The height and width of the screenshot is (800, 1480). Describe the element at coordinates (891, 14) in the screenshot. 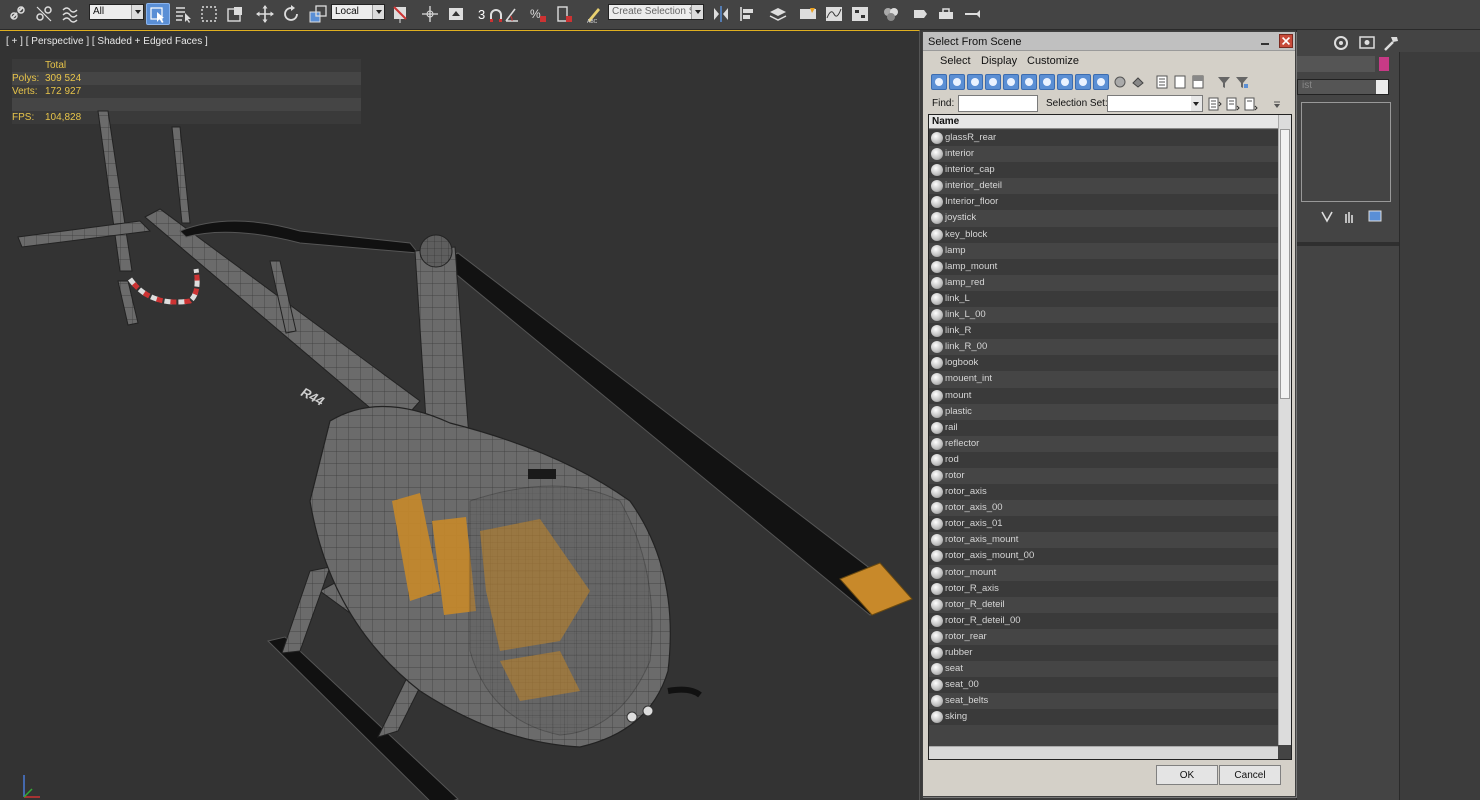

I see `material-editor-icon` at that location.